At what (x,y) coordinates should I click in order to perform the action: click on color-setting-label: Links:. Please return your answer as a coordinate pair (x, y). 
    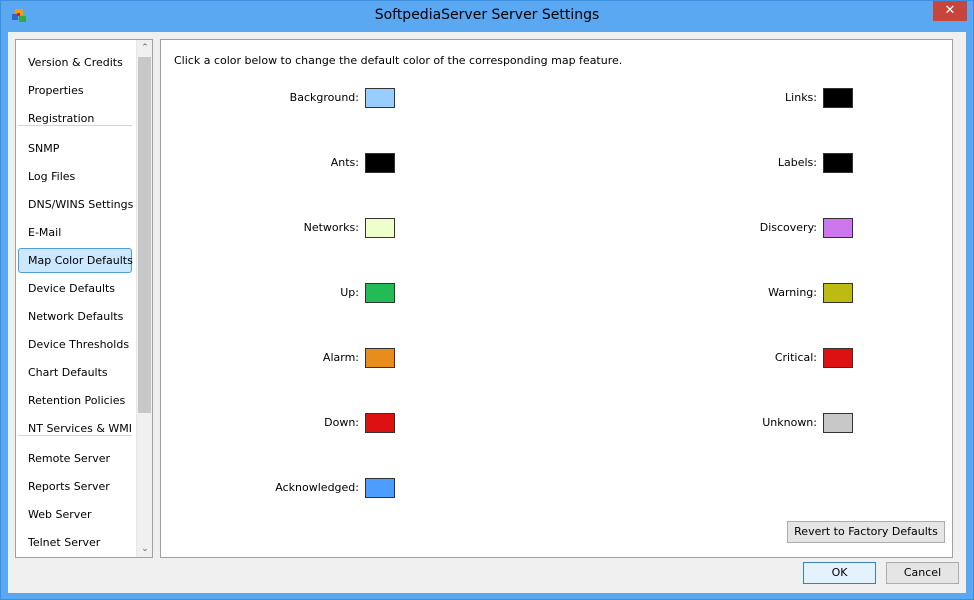
    Looking at the image, I should click on (801, 97).